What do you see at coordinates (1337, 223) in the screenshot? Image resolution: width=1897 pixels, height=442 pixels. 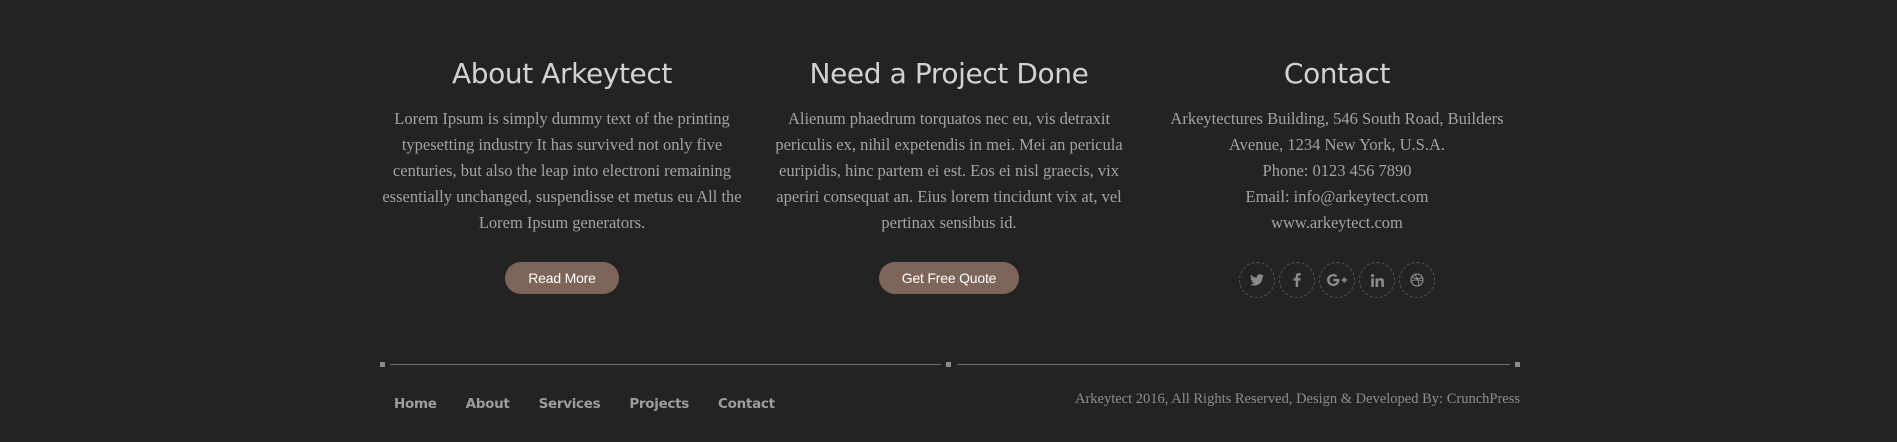 I see `contact-website: www.arkeytect.com` at bounding box center [1337, 223].